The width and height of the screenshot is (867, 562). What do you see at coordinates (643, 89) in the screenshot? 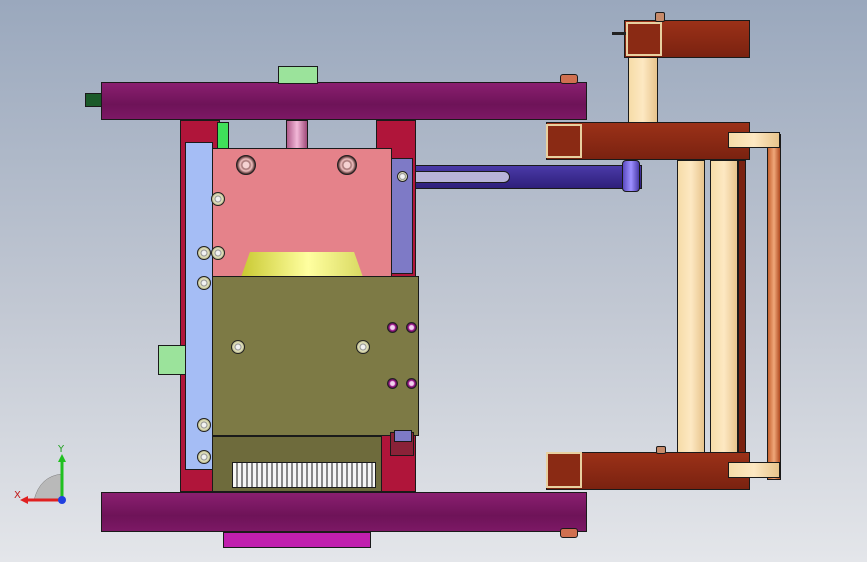
I see `upper-post` at bounding box center [643, 89].